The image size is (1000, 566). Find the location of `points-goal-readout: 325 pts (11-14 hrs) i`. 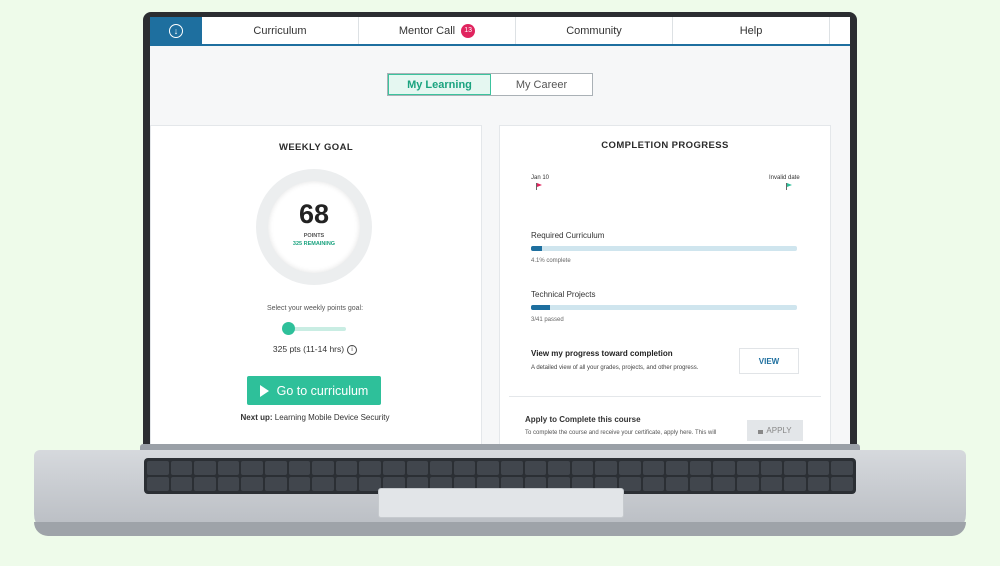

points-goal-readout: 325 pts (11-14 hrs) i is located at coordinates (315, 349).